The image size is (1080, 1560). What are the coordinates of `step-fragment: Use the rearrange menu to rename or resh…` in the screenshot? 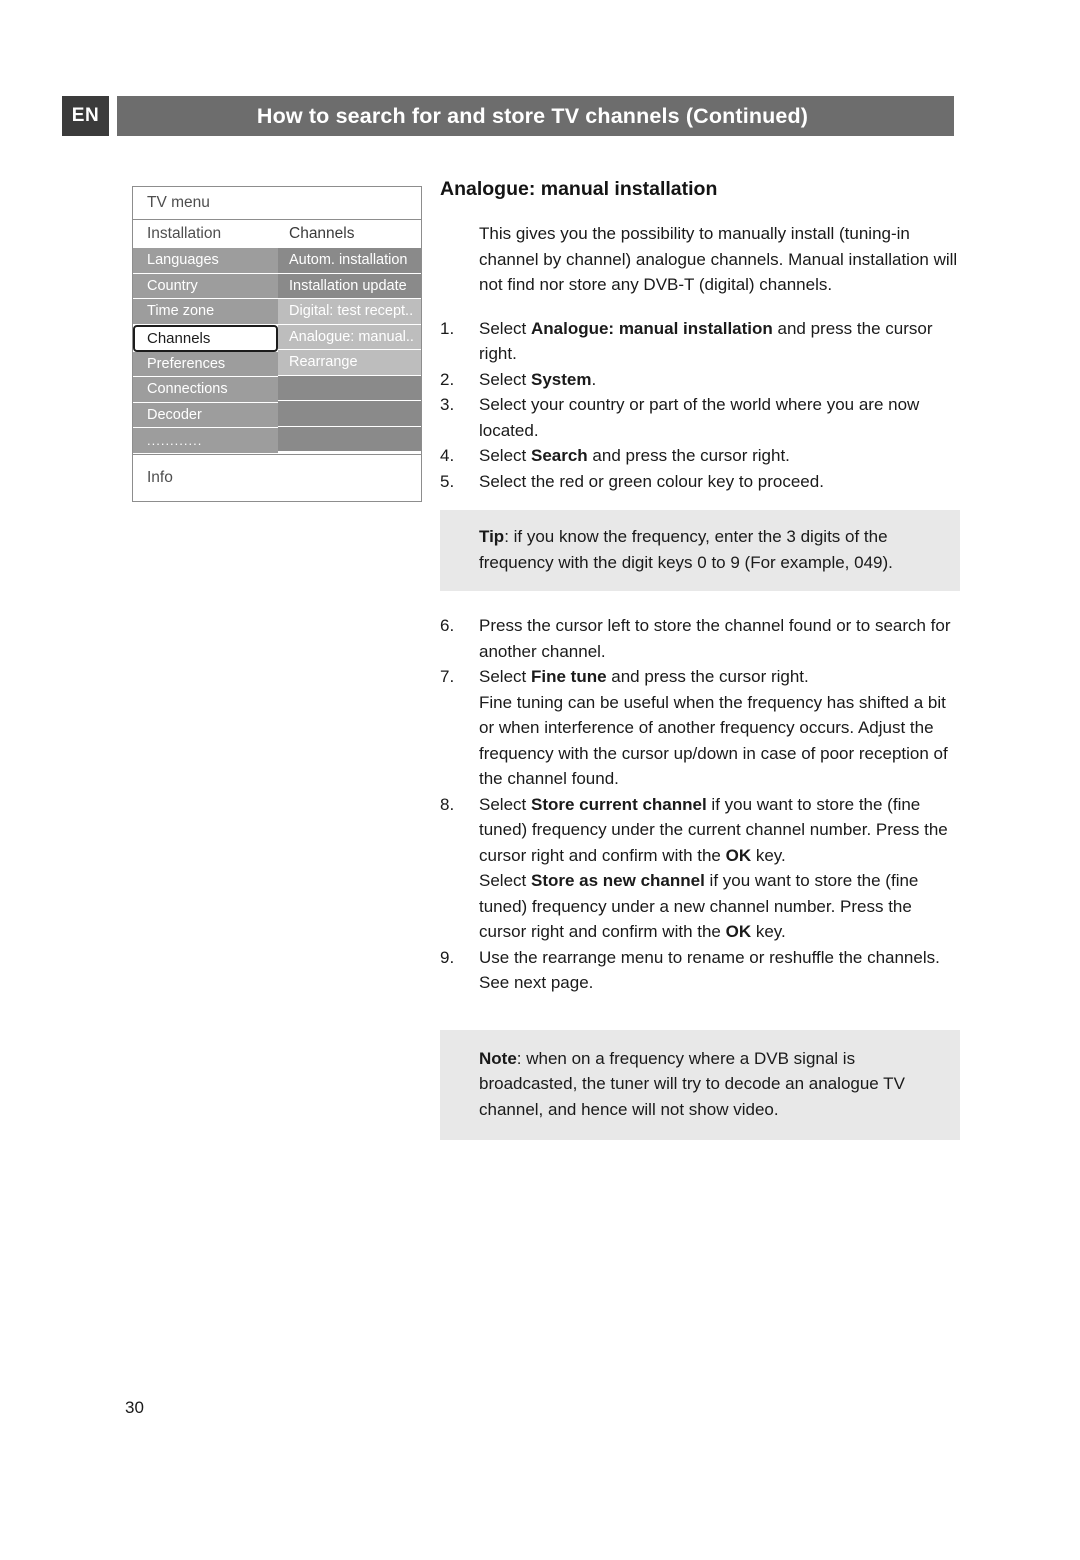 It's located at (709, 970).